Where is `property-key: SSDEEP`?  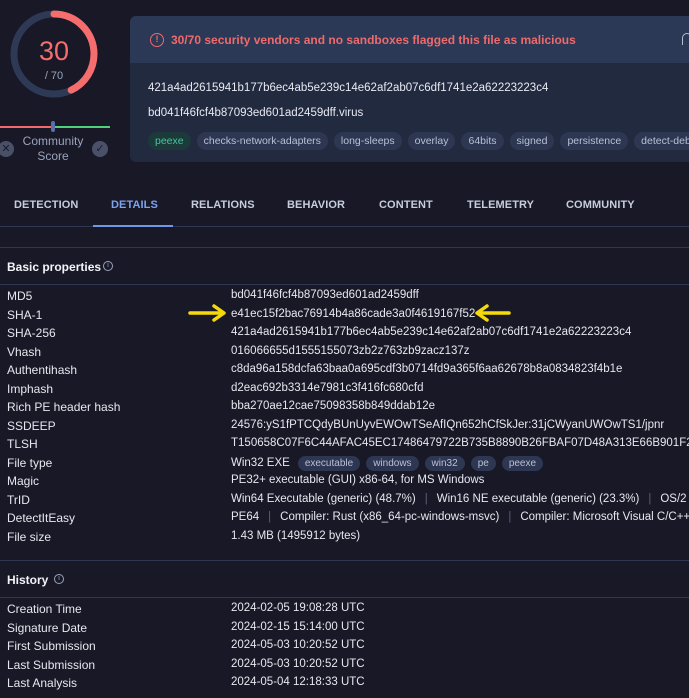
property-key: SSDEEP is located at coordinates (31, 425).